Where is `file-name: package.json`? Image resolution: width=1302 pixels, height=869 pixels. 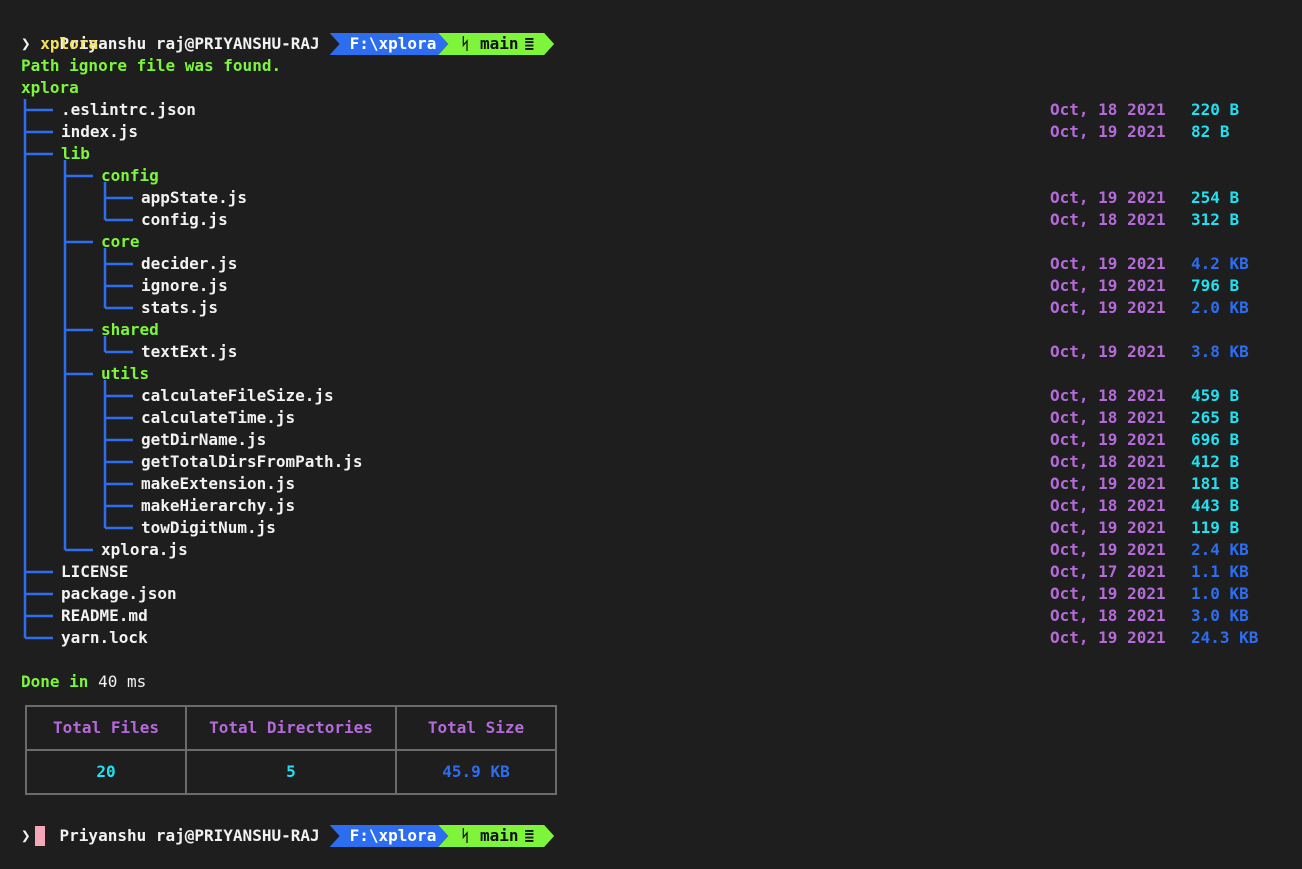 file-name: package.json is located at coordinates (119, 593).